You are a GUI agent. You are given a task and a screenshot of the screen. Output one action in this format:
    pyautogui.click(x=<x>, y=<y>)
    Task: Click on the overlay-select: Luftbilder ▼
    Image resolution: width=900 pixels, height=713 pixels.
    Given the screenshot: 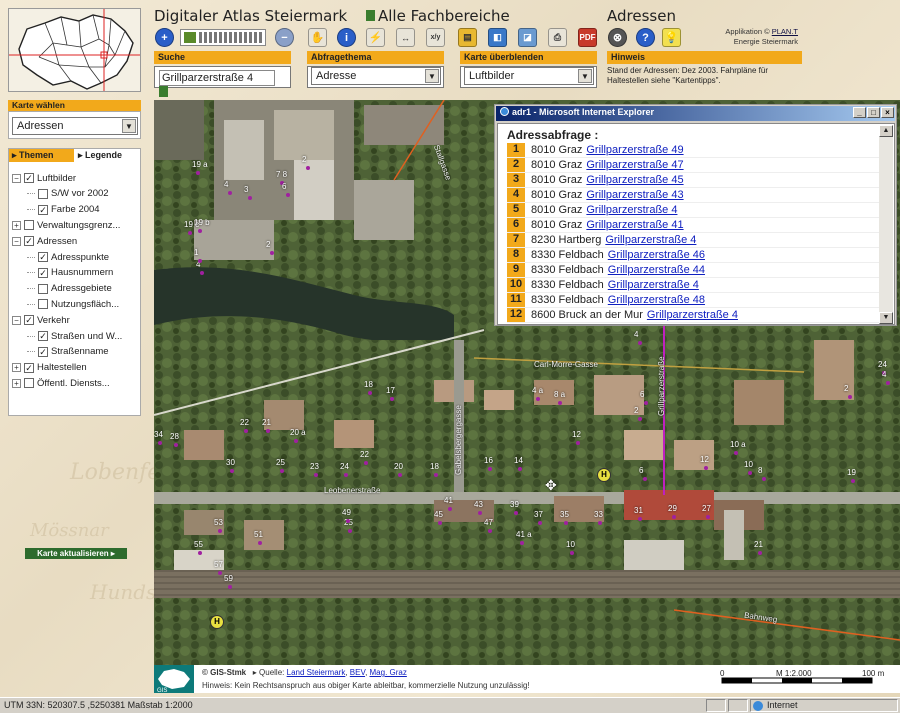 What is the action you would take?
    pyautogui.click(x=529, y=76)
    